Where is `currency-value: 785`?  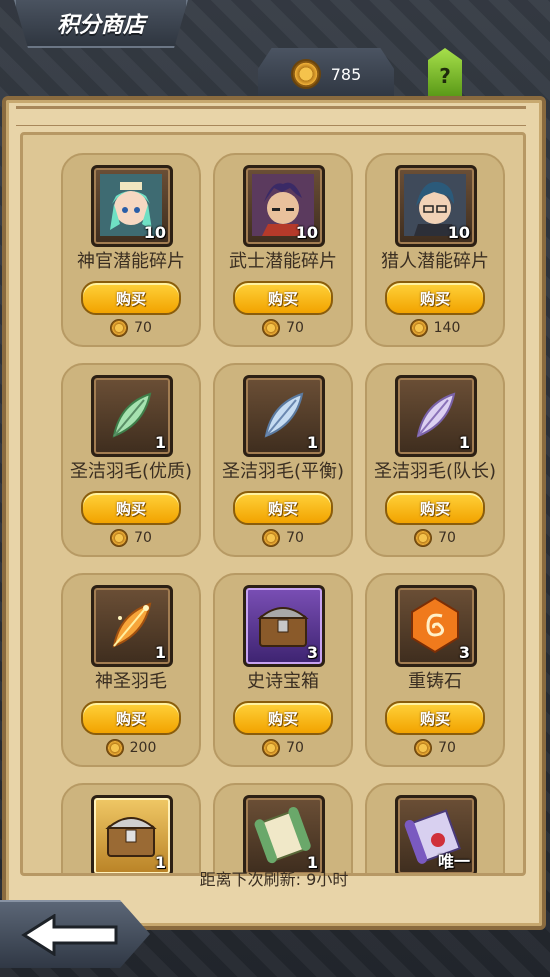 currency-value: 785 is located at coordinates (346, 74).